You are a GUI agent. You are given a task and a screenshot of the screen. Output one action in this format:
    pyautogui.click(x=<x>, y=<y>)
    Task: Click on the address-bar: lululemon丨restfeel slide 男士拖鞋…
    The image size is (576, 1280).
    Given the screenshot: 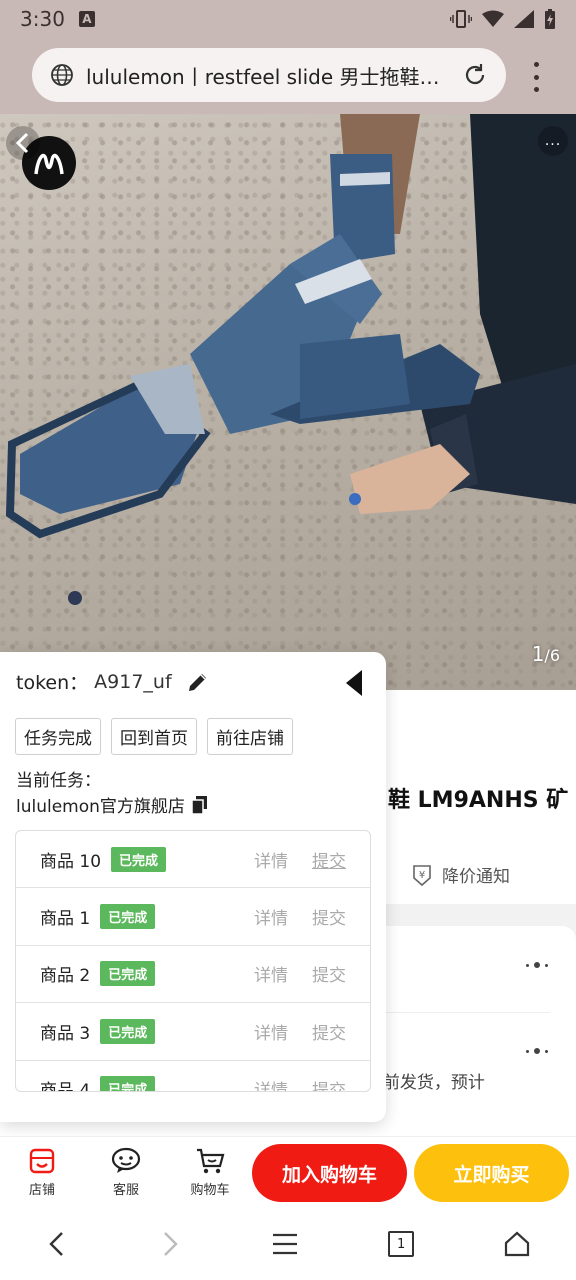 What is the action you would take?
    pyautogui.click(x=269, y=75)
    